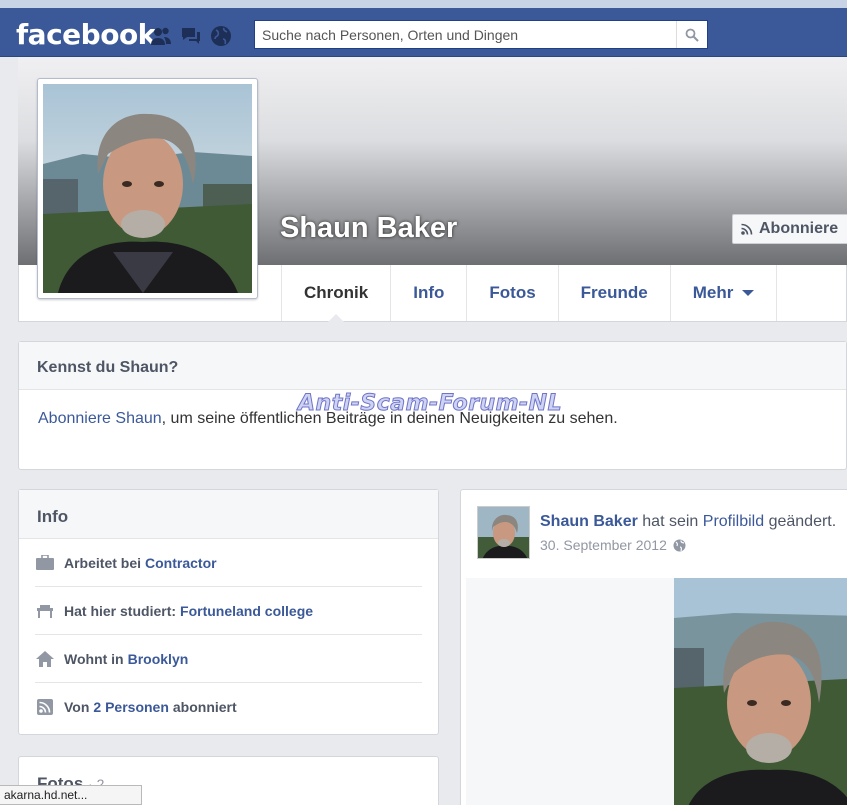  What do you see at coordinates (465, 34) in the screenshot?
I see `search-input` at bounding box center [465, 34].